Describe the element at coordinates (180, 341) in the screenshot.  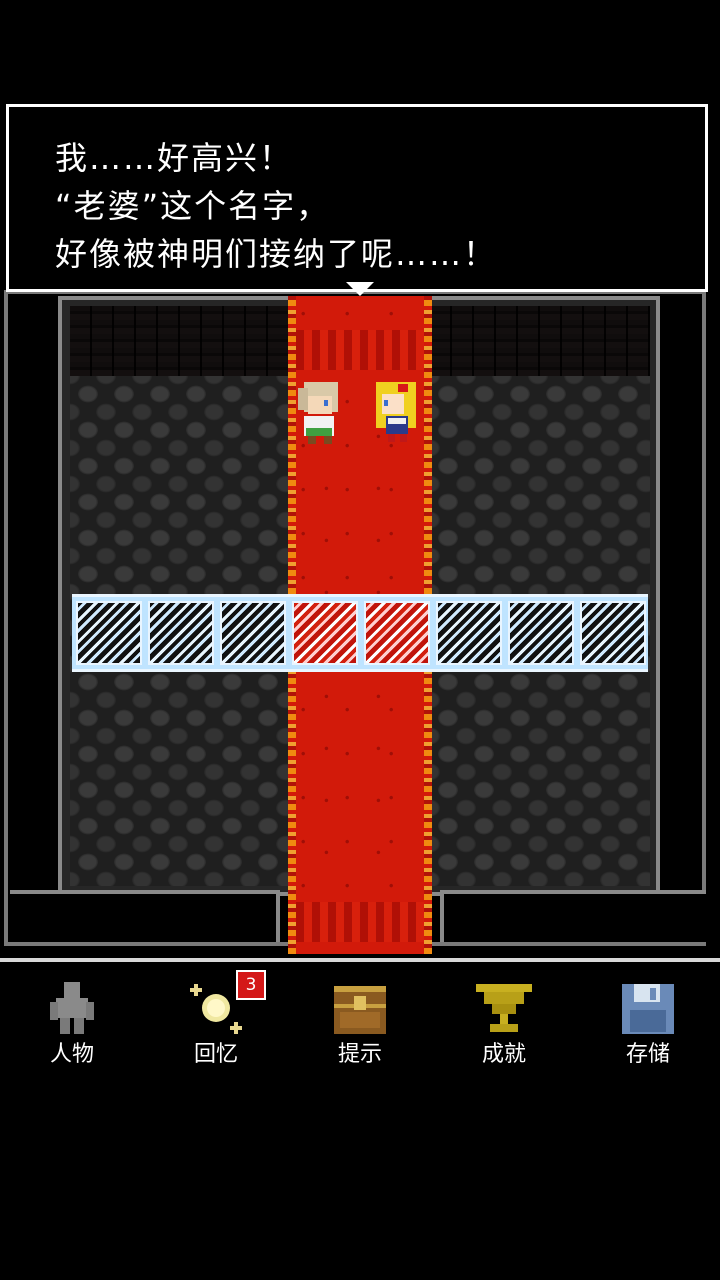
I see `brick-wall-left` at that location.